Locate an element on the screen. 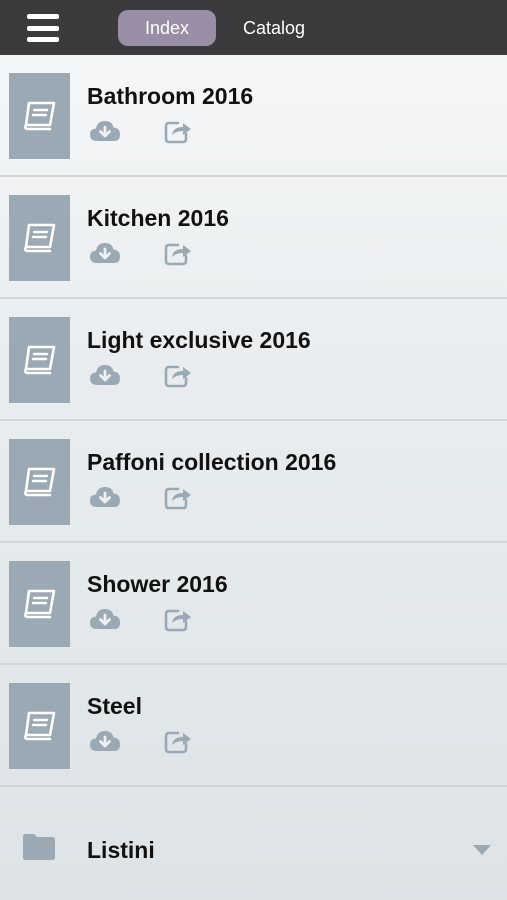 This screenshot has width=507, height=900. folder-icon is located at coordinates (39, 847).